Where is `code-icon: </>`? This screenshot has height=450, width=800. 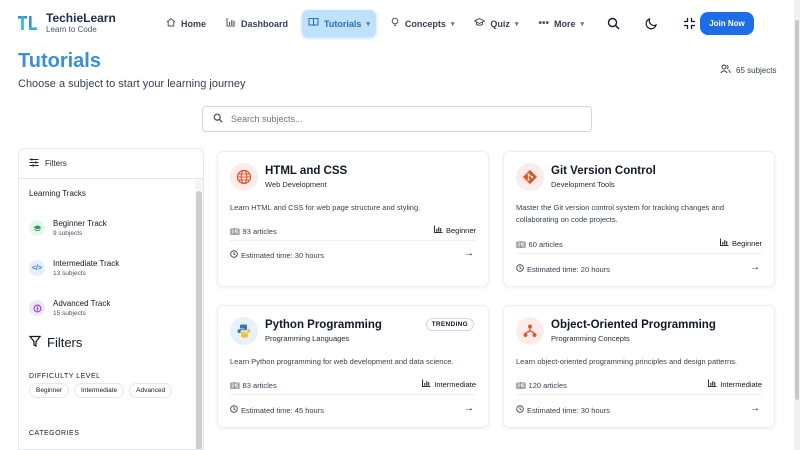
code-icon: </> is located at coordinates (37, 268).